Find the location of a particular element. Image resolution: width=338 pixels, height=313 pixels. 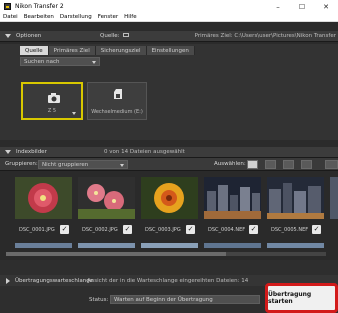

camera-icon is located at coordinates (54, 98).